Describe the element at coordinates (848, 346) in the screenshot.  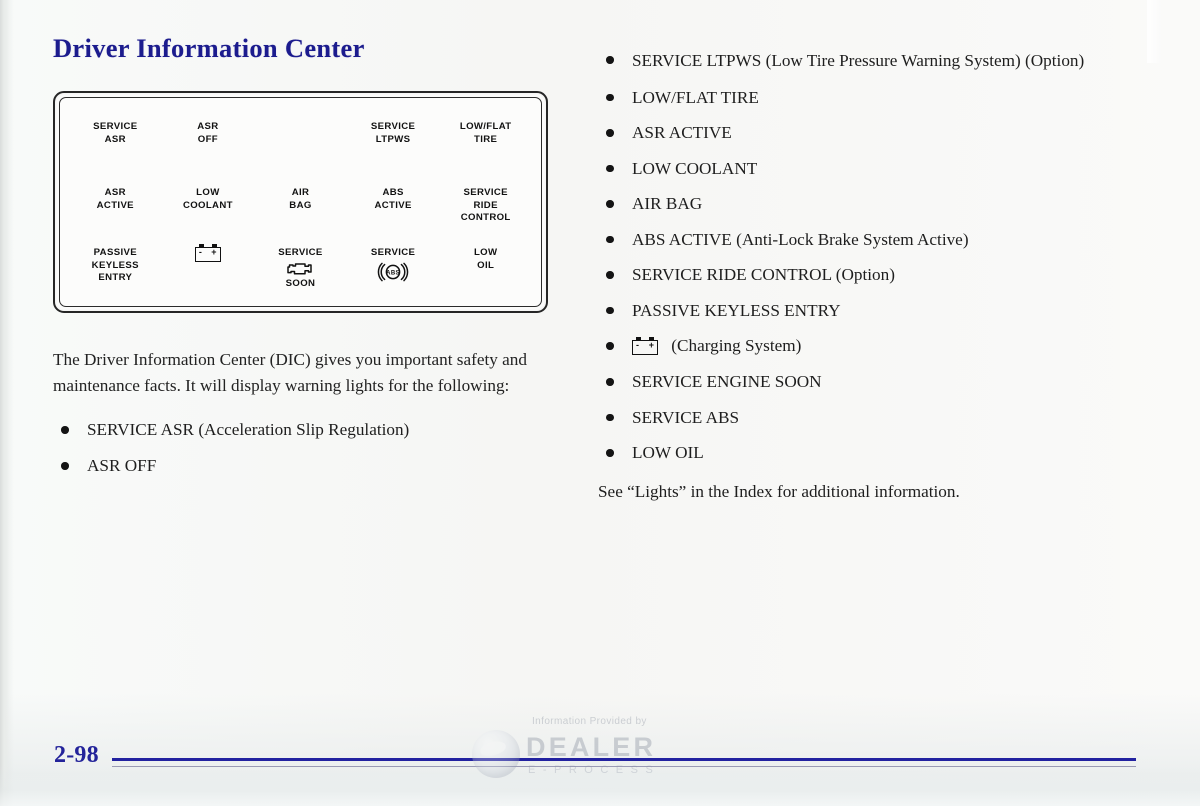
I see `list-item-charging-system: - + (Charging System)` at that location.